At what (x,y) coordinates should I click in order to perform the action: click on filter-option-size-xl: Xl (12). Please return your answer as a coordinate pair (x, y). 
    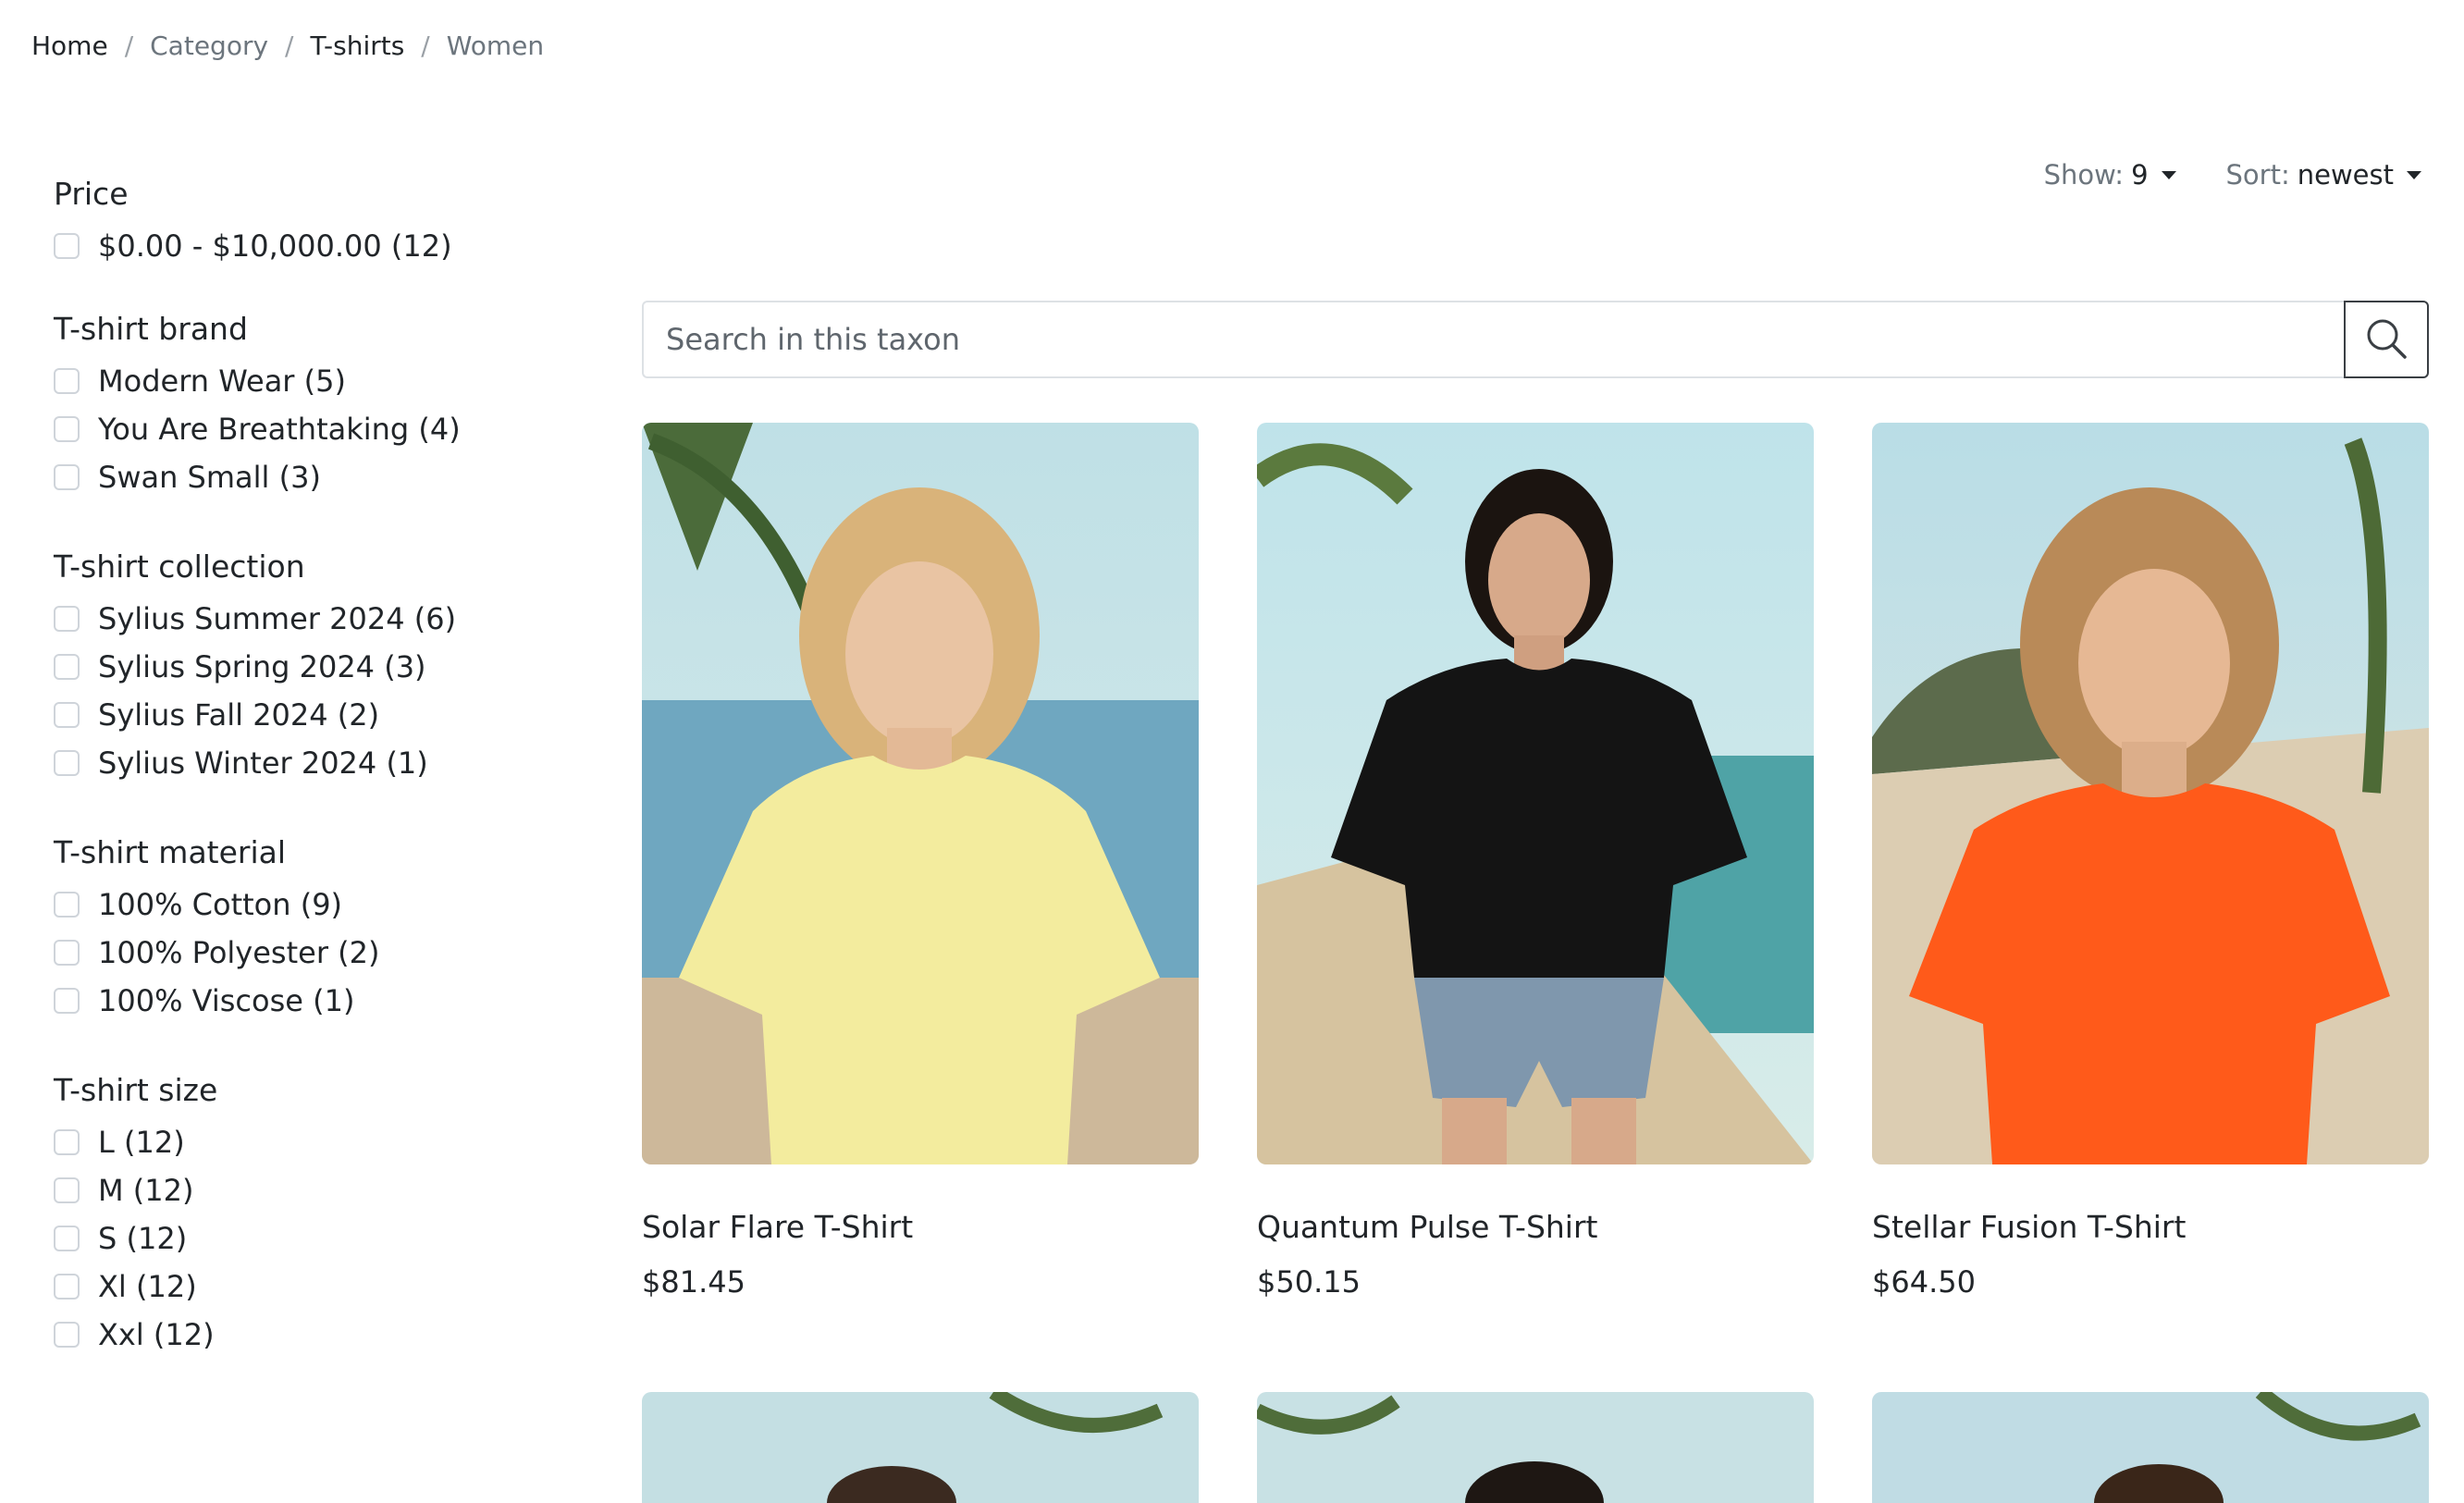
    Looking at the image, I should click on (313, 1287).